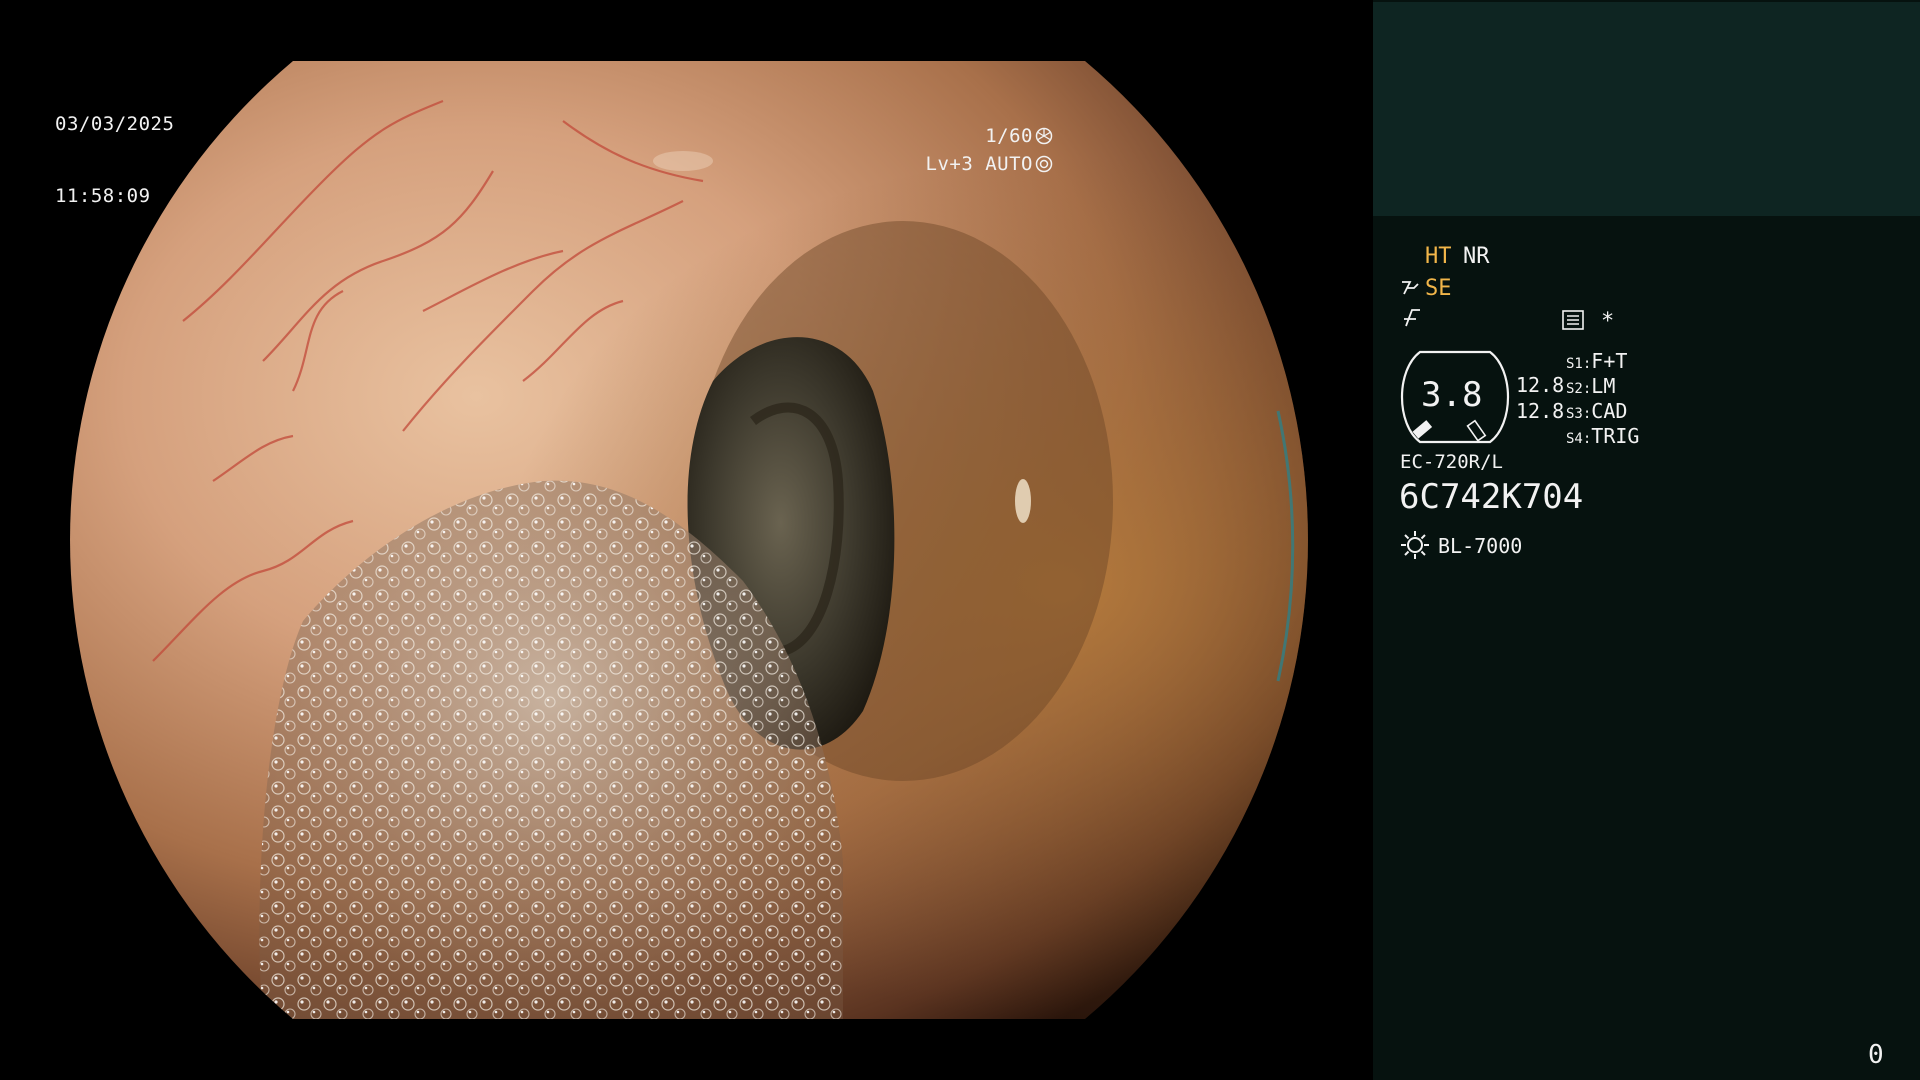 The image size is (1920, 1080). Describe the element at coordinates (1597, 411) in the screenshot. I see `switch-3: S3:CAD` at that location.